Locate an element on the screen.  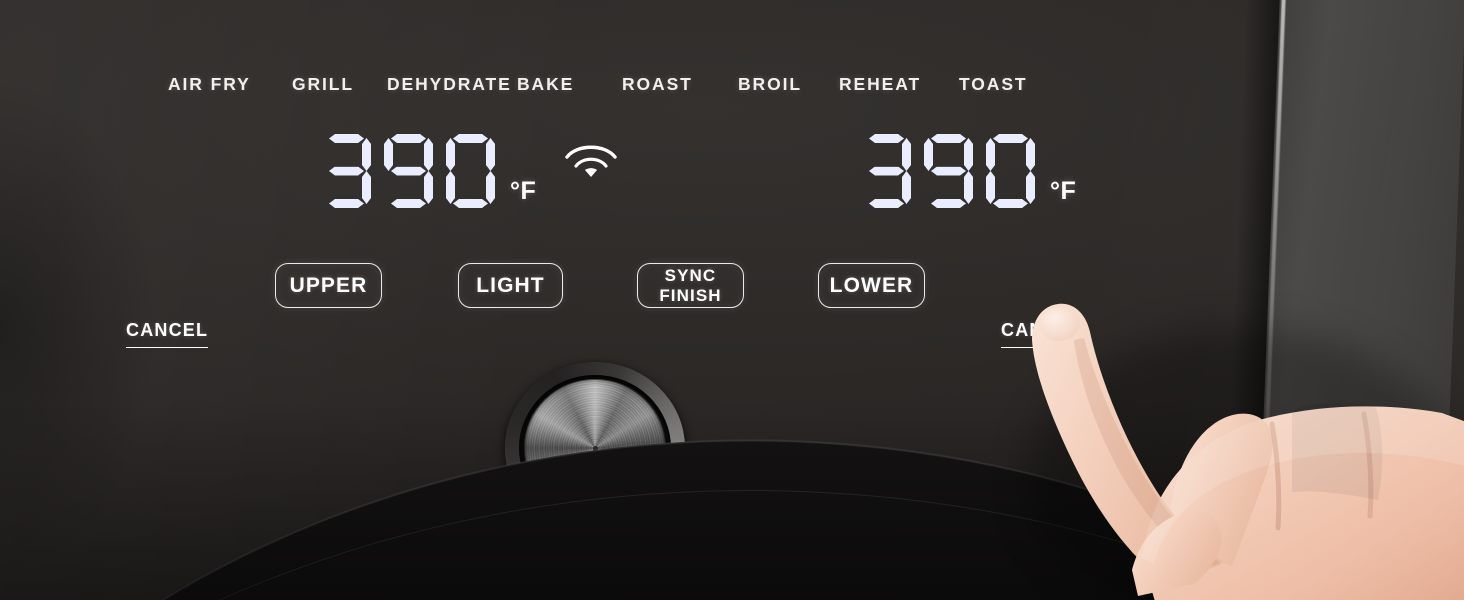
mode-label-broil: BROIL is located at coordinates (770, 84).